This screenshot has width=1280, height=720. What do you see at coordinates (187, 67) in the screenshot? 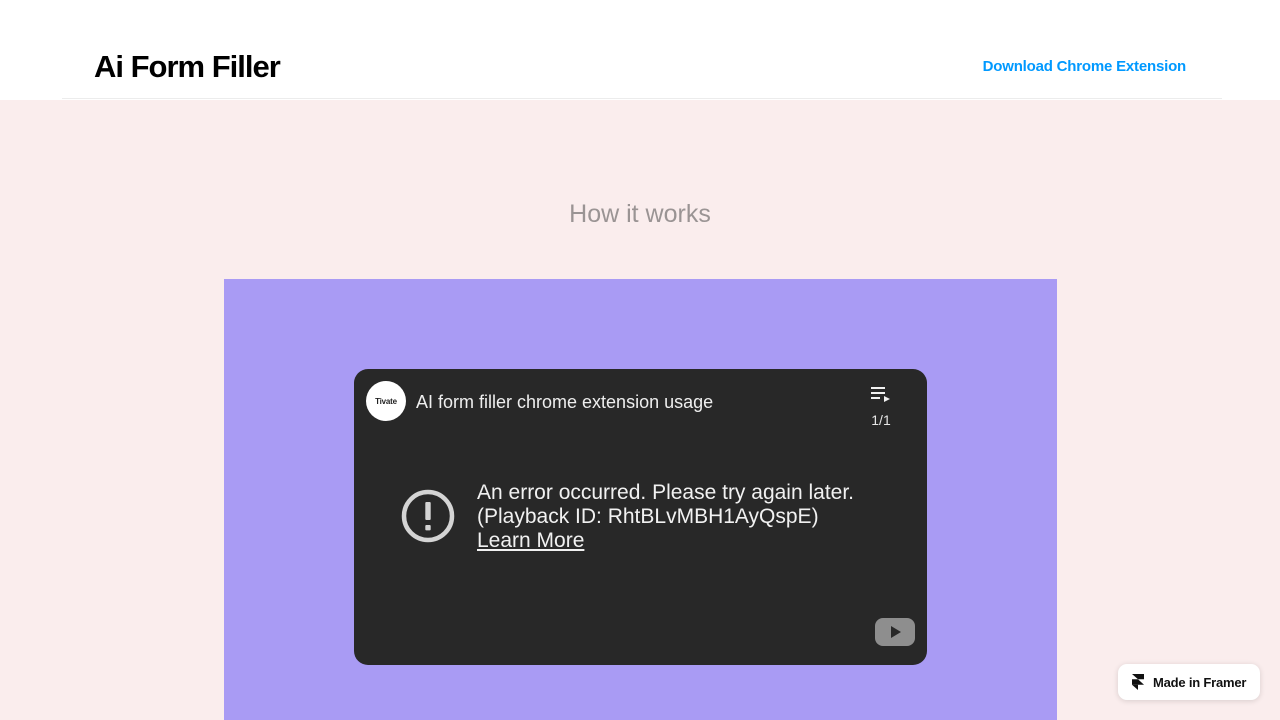
I see `site-logo: Ai Form Filler` at bounding box center [187, 67].